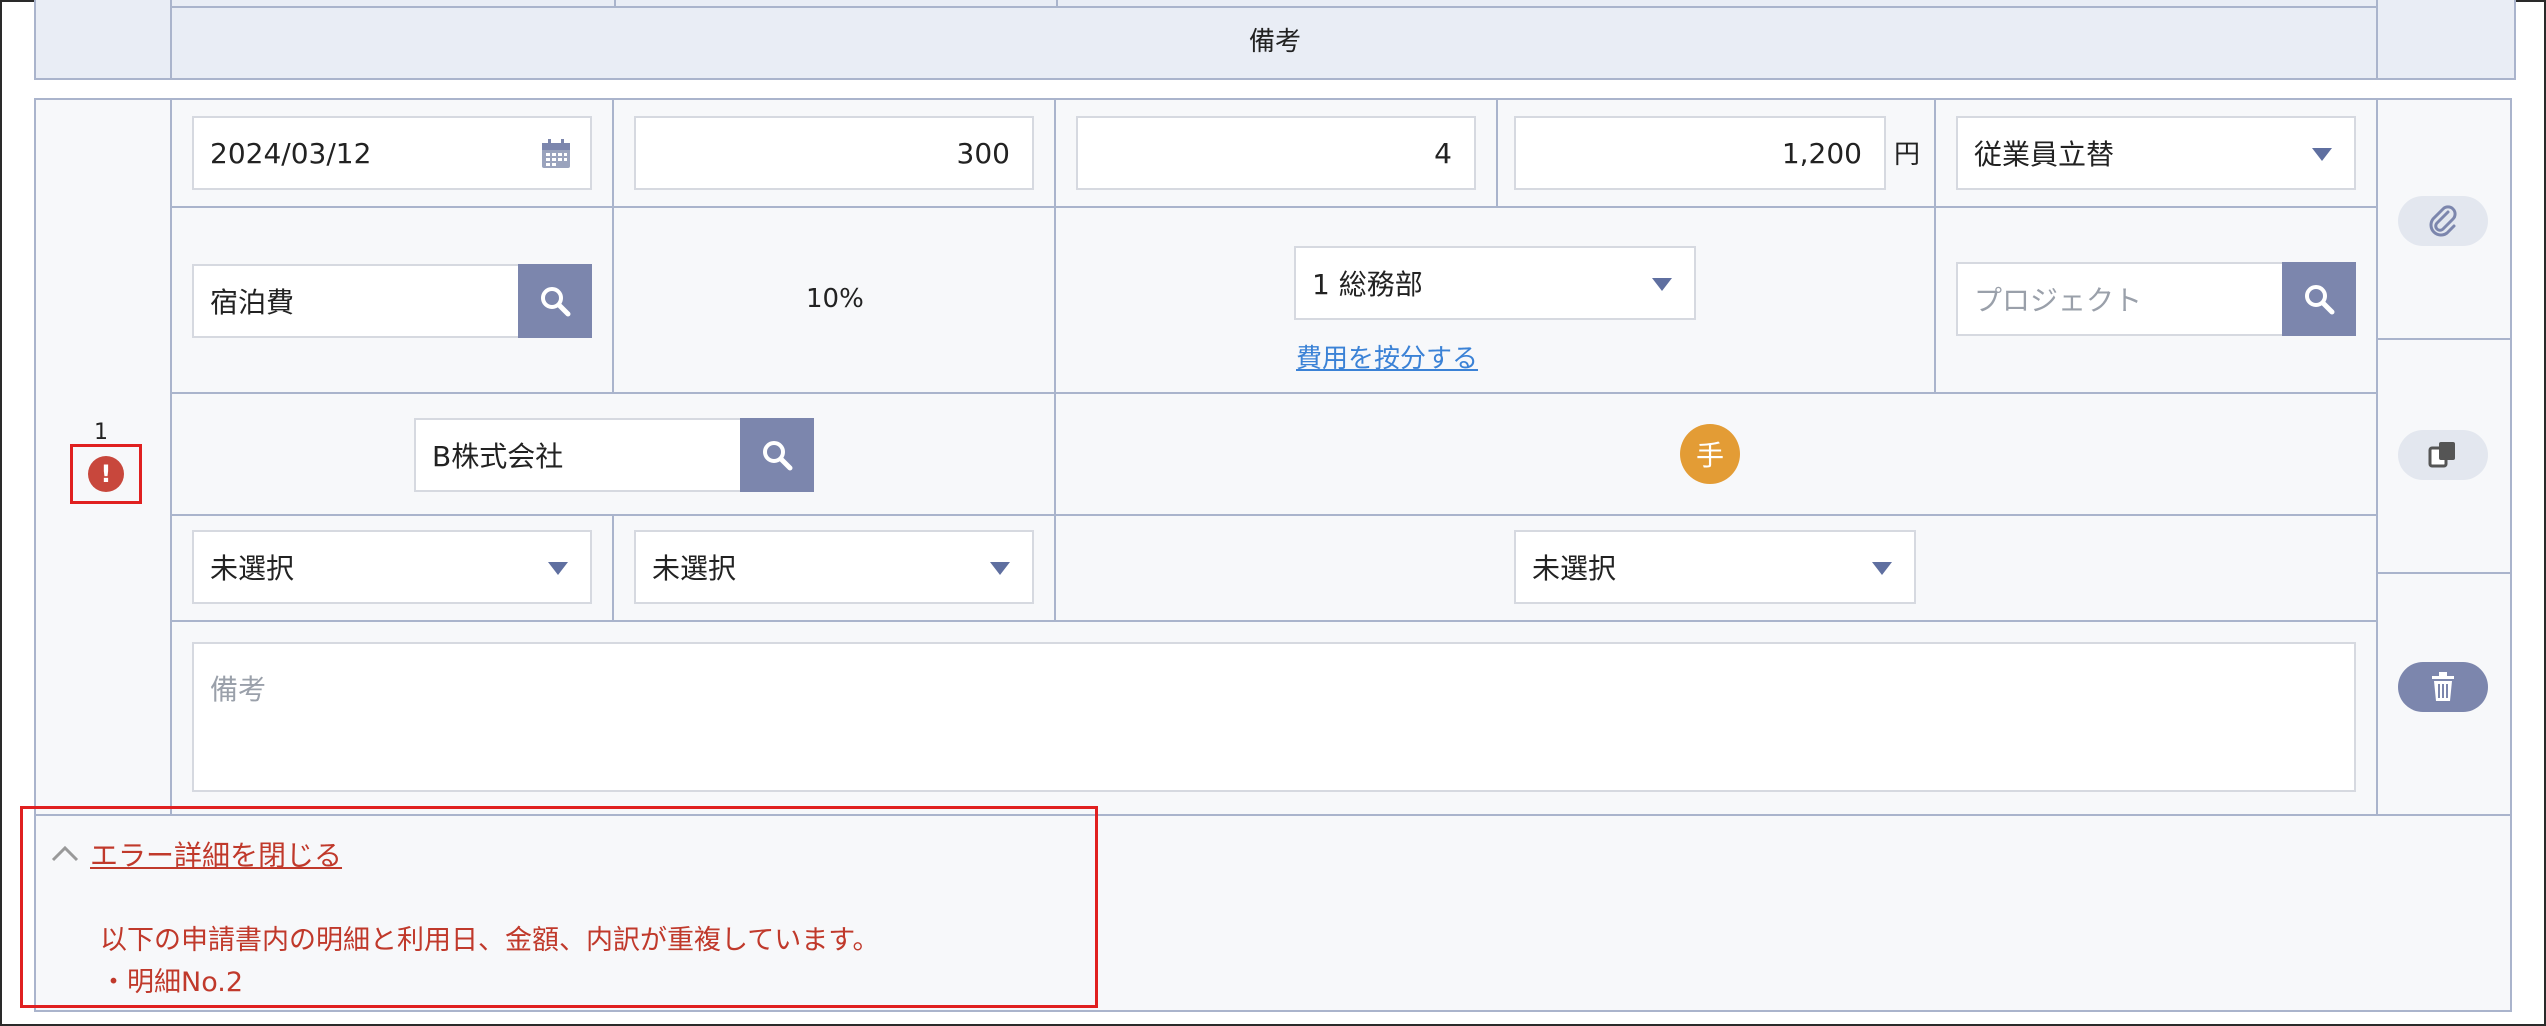 This screenshot has width=2546, height=1026. What do you see at coordinates (65, 853) in the screenshot?
I see `chevron-up-icon` at bounding box center [65, 853].